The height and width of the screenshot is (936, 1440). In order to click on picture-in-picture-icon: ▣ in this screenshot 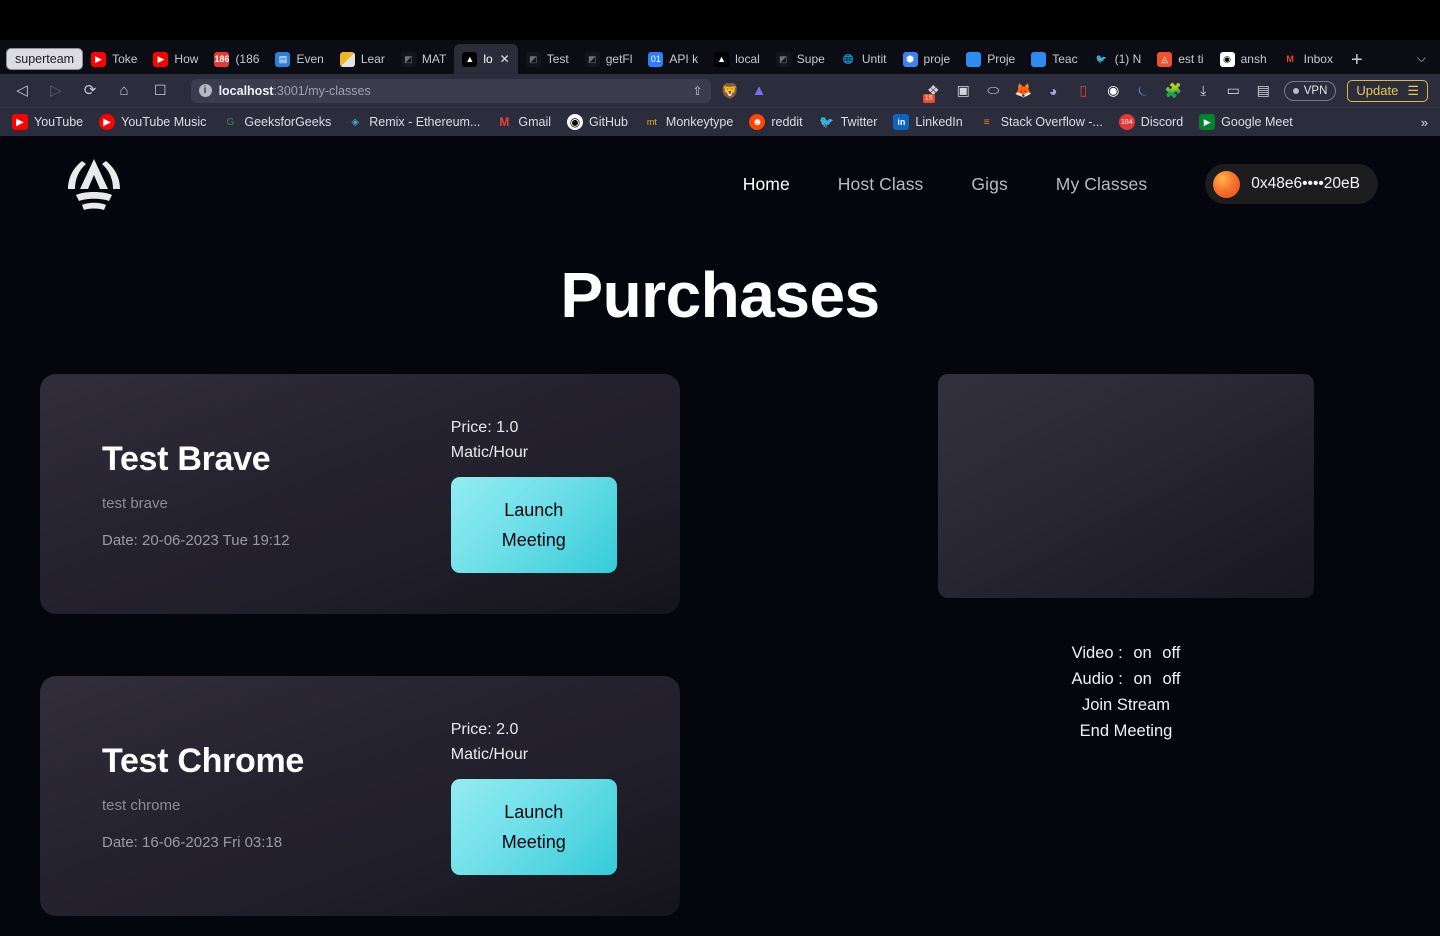, I will do `click(963, 90)`.